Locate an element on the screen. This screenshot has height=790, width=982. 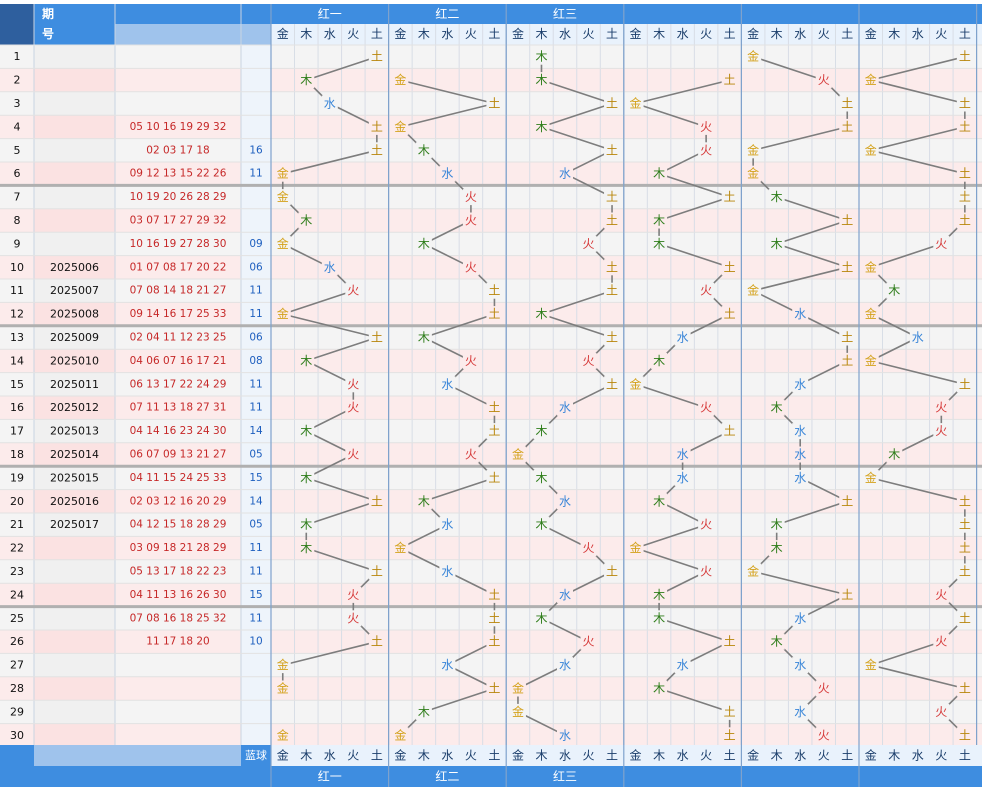
trend-marker-g0-r16: 火 is located at coordinates (353, 408).